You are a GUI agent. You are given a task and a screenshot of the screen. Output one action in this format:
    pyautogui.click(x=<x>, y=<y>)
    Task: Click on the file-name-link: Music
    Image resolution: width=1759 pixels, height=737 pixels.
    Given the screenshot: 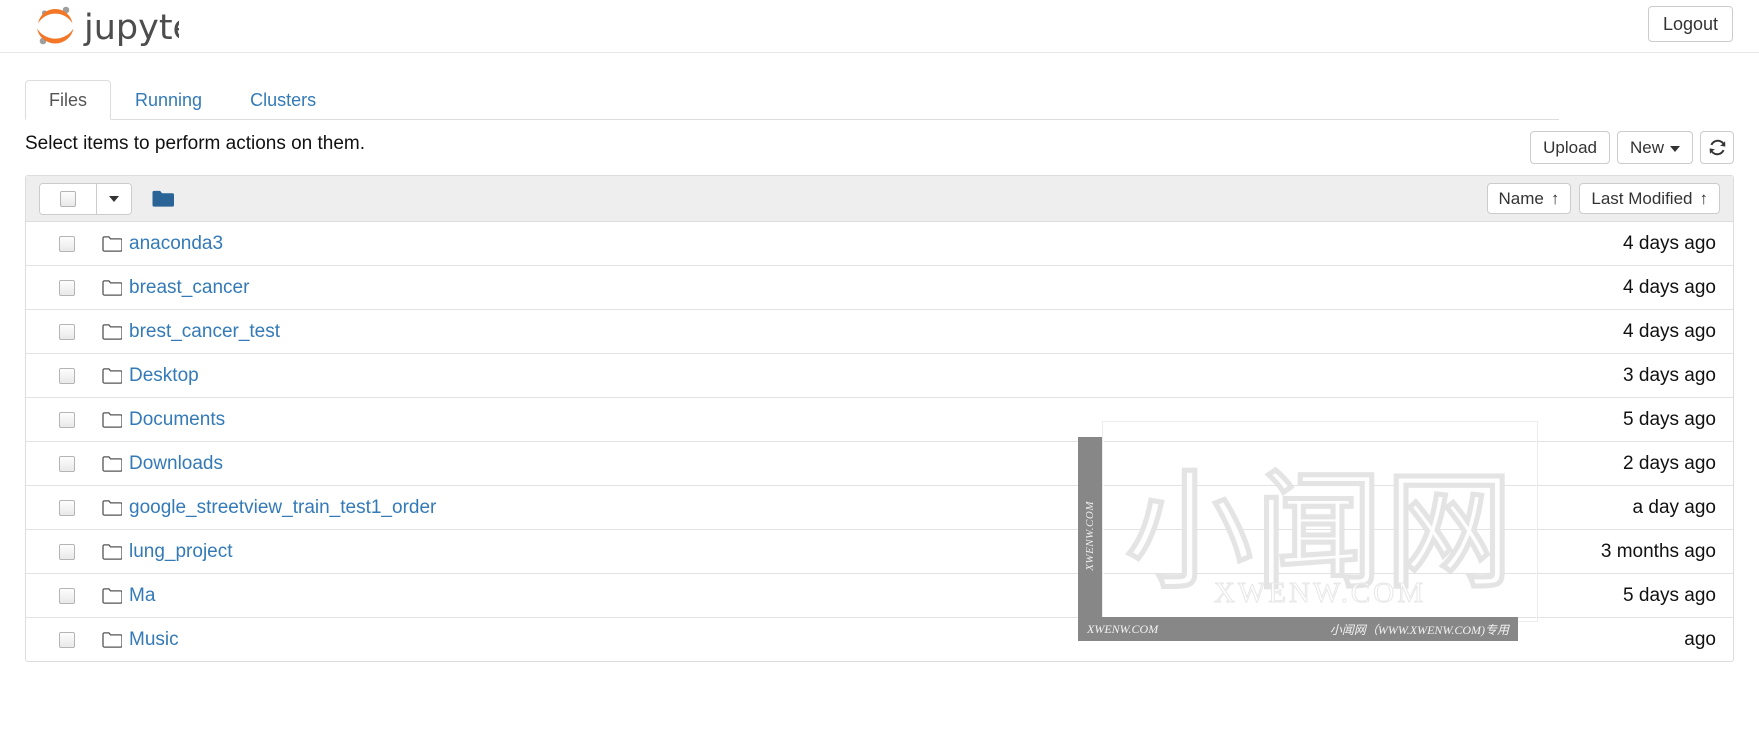 What is the action you would take?
    pyautogui.click(x=154, y=640)
    